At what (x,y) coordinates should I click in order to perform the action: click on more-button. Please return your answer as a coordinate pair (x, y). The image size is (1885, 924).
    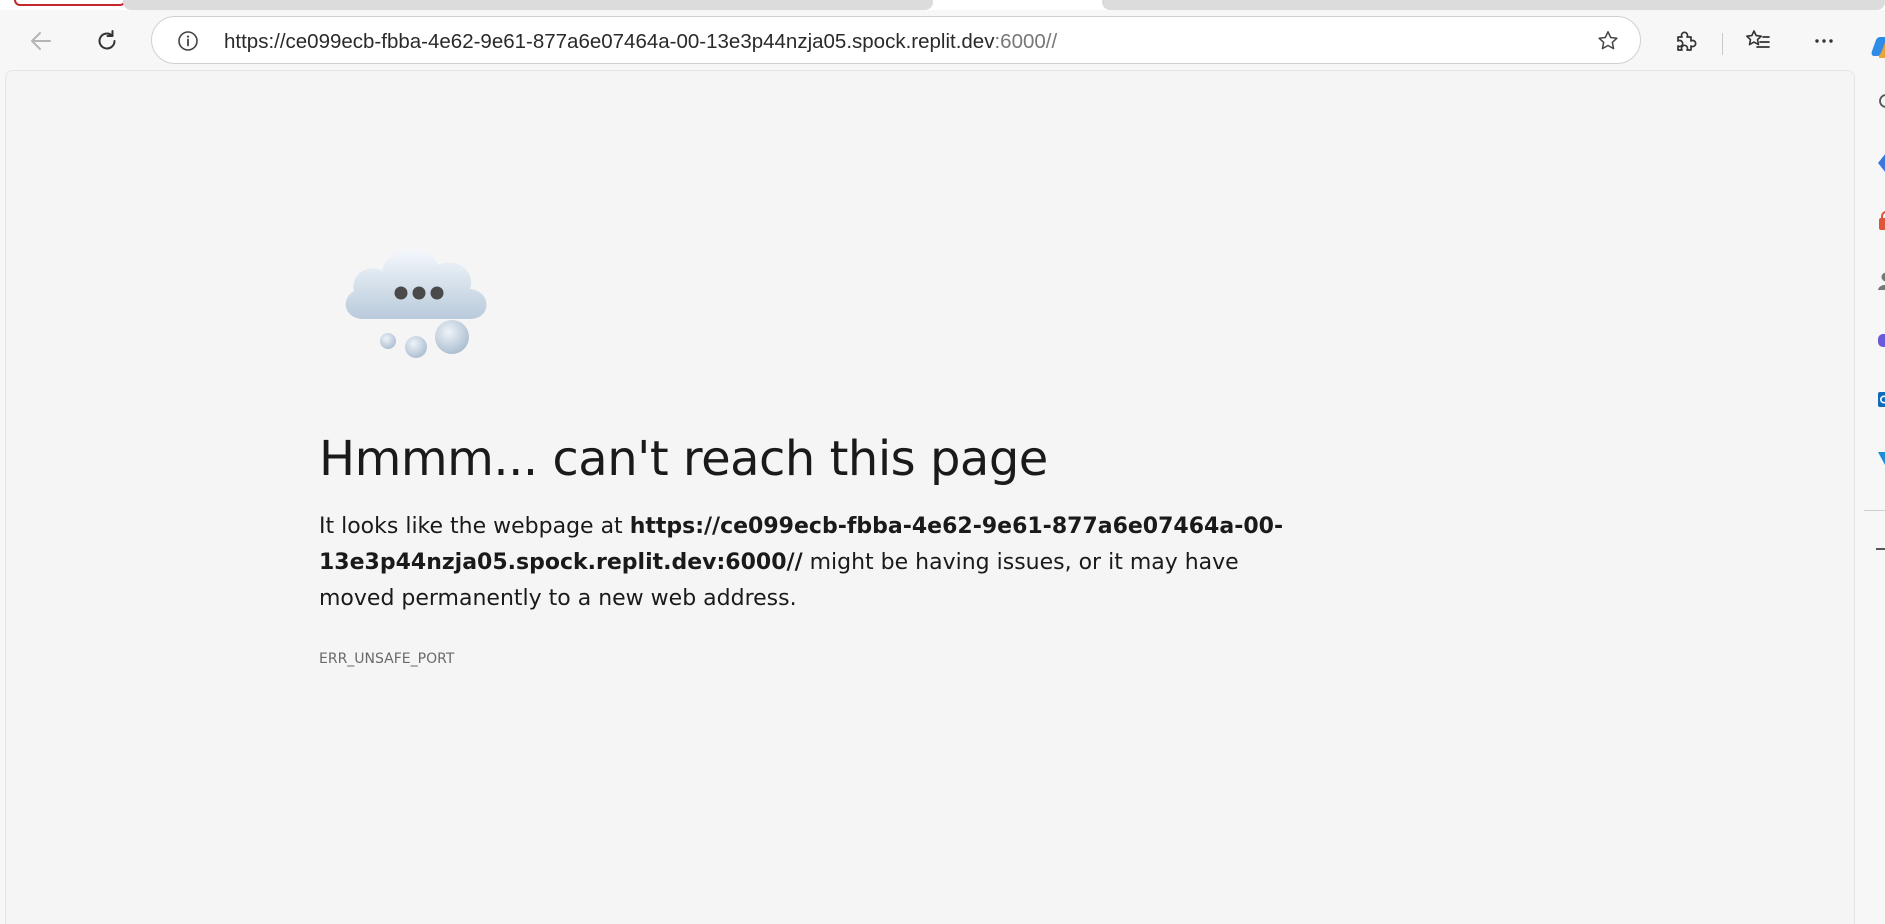
    Looking at the image, I should click on (1824, 41).